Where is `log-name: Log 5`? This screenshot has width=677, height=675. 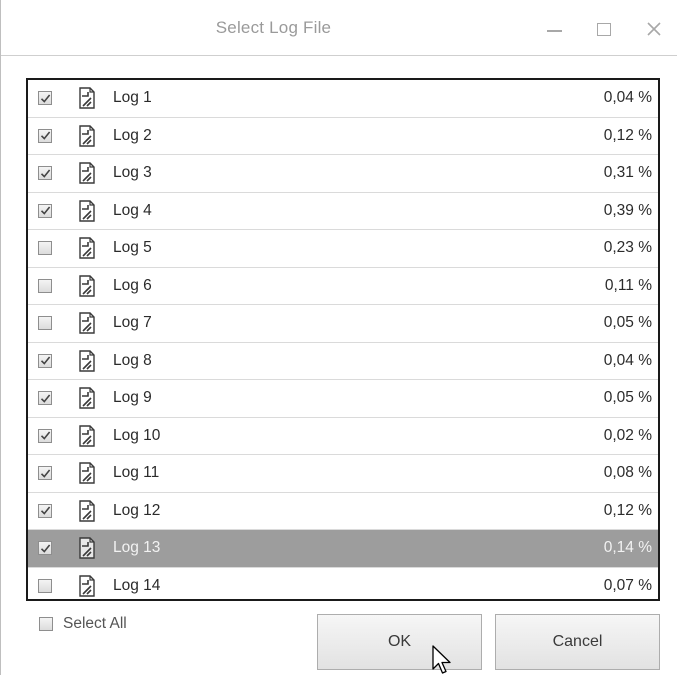
log-name: Log 5 is located at coordinates (132, 248).